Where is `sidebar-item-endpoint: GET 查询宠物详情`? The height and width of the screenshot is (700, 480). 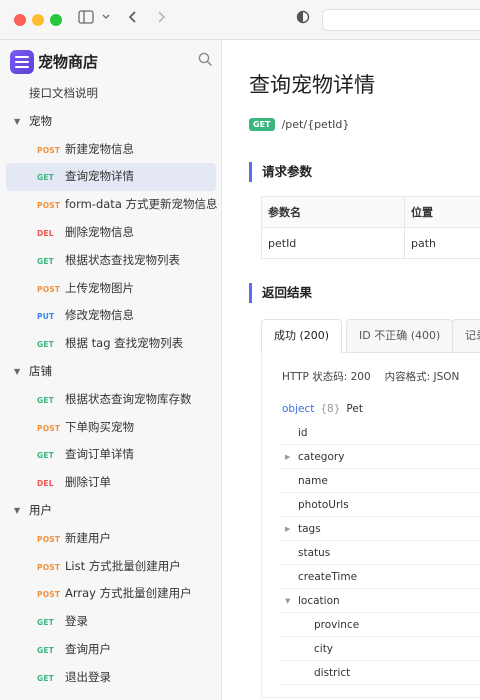
sidebar-item-endpoint: GET 查询宠物详情 is located at coordinates (111, 177).